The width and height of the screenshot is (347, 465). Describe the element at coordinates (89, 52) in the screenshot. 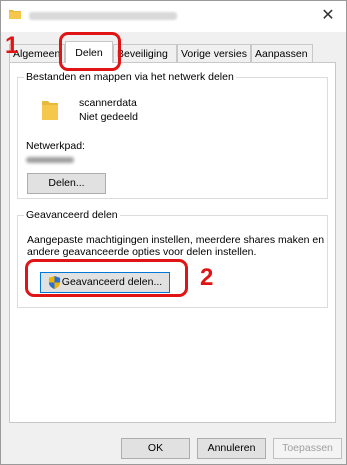

I see `tab-sharing: Delen` at that location.